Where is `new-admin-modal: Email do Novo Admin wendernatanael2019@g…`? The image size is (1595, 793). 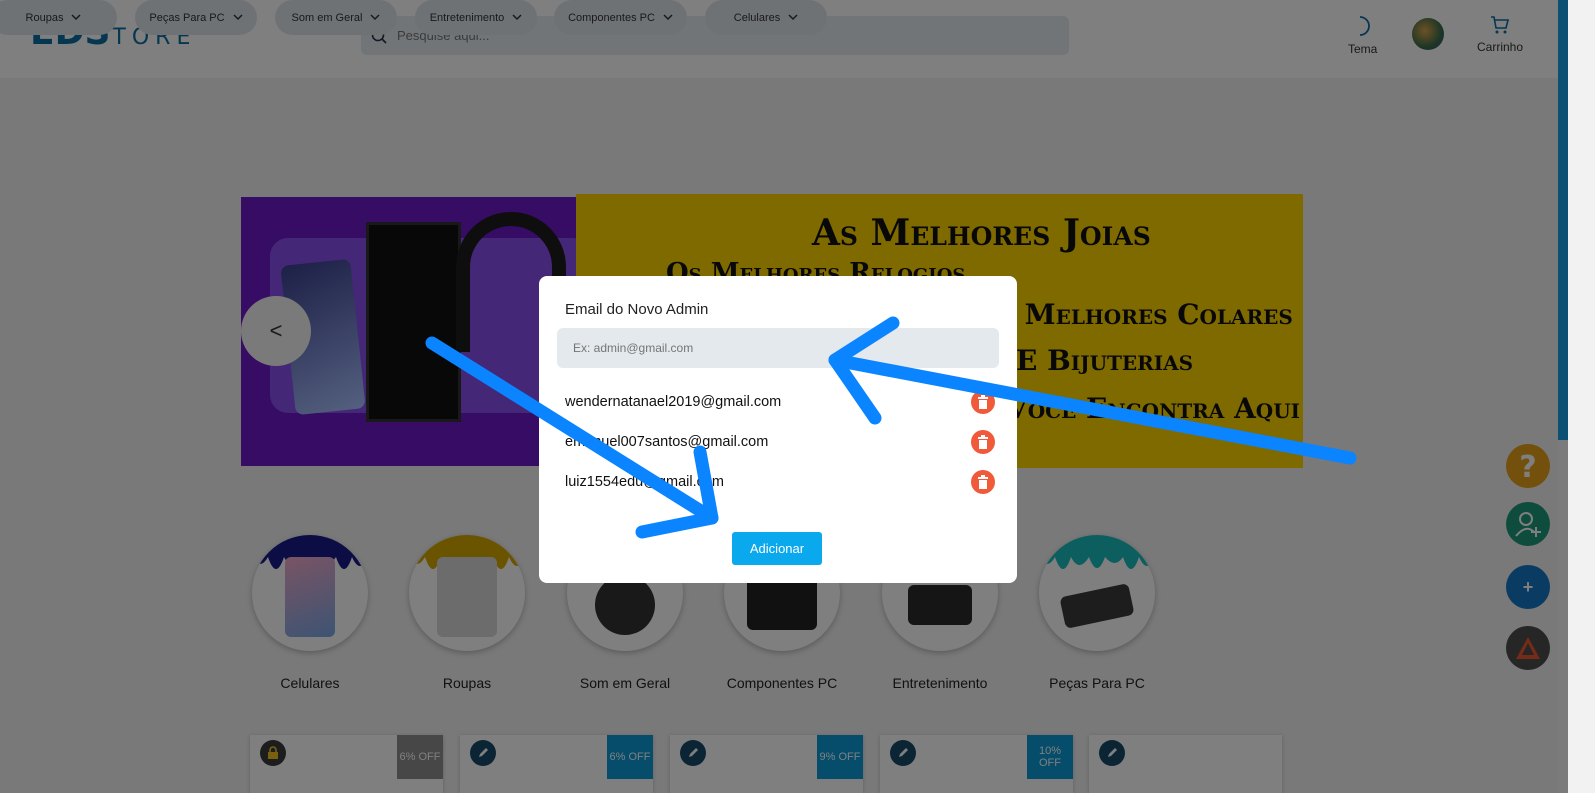
new-admin-modal: Email do Novo Admin wendernatanael2019@g… is located at coordinates (778, 429).